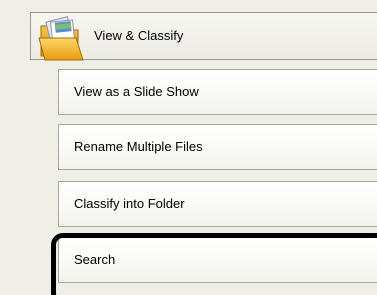 The height and width of the screenshot is (295, 377). I want to click on rename-multiple-files-item: Rename Multiple Files, so click(217, 147).